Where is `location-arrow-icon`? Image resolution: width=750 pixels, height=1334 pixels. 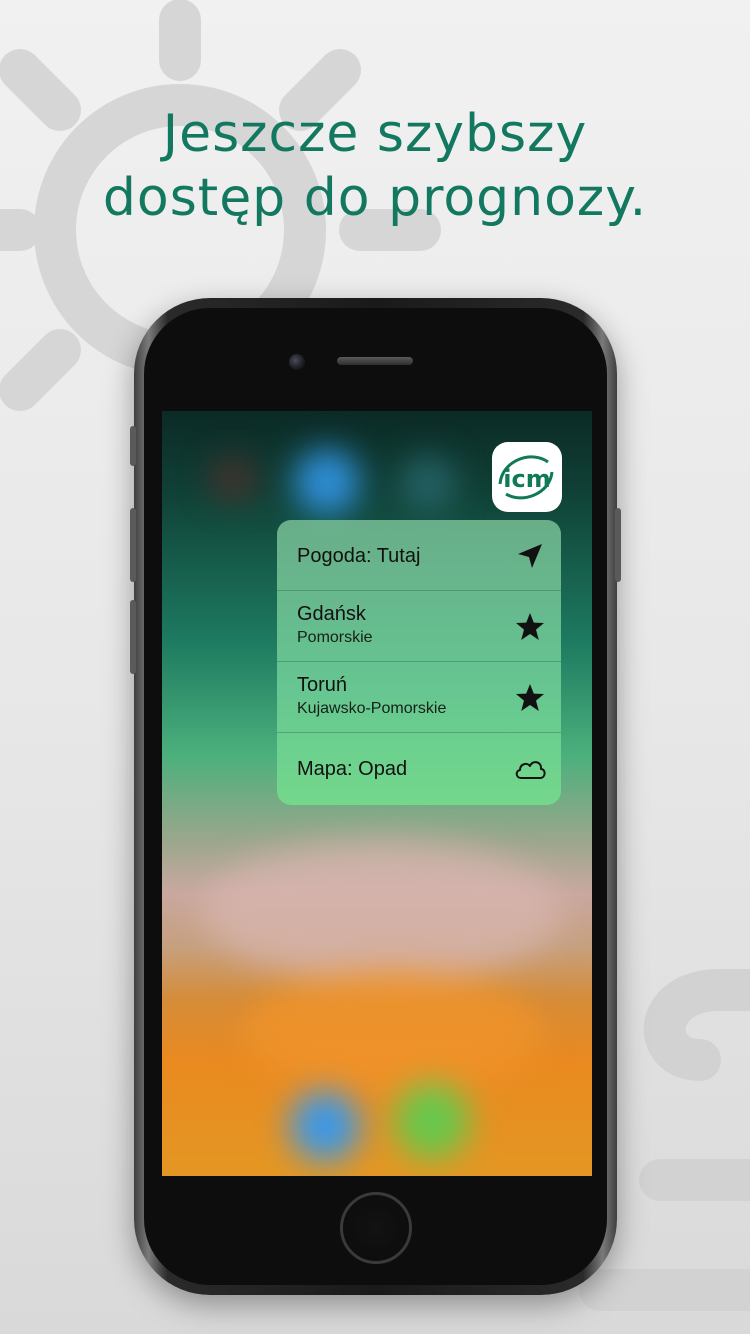 location-arrow-icon is located at coordinates (530, 556).